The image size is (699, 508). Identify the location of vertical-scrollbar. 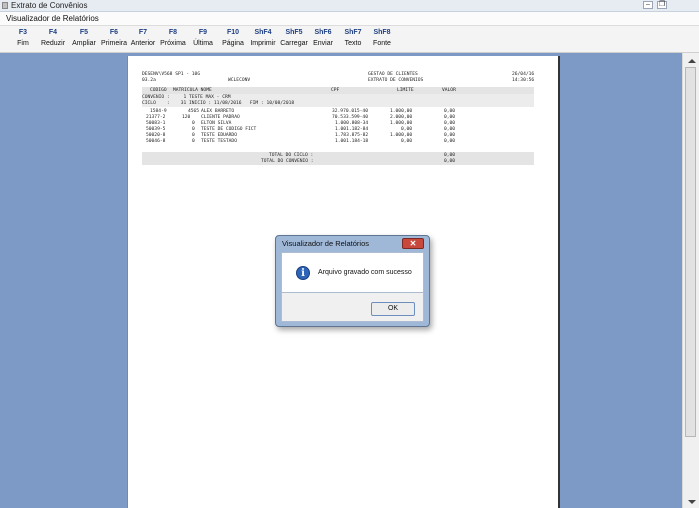
(690, 280).